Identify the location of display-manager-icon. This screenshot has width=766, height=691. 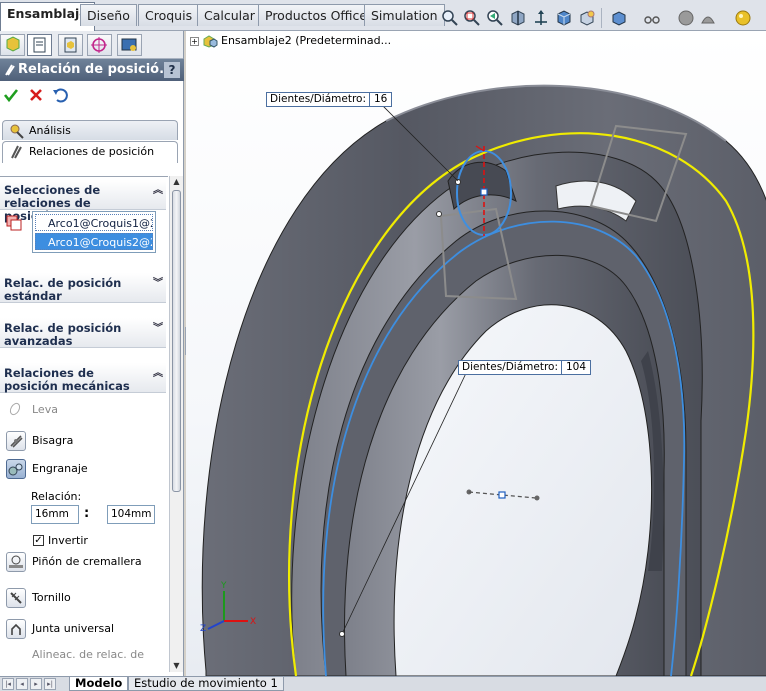
(129, 44).